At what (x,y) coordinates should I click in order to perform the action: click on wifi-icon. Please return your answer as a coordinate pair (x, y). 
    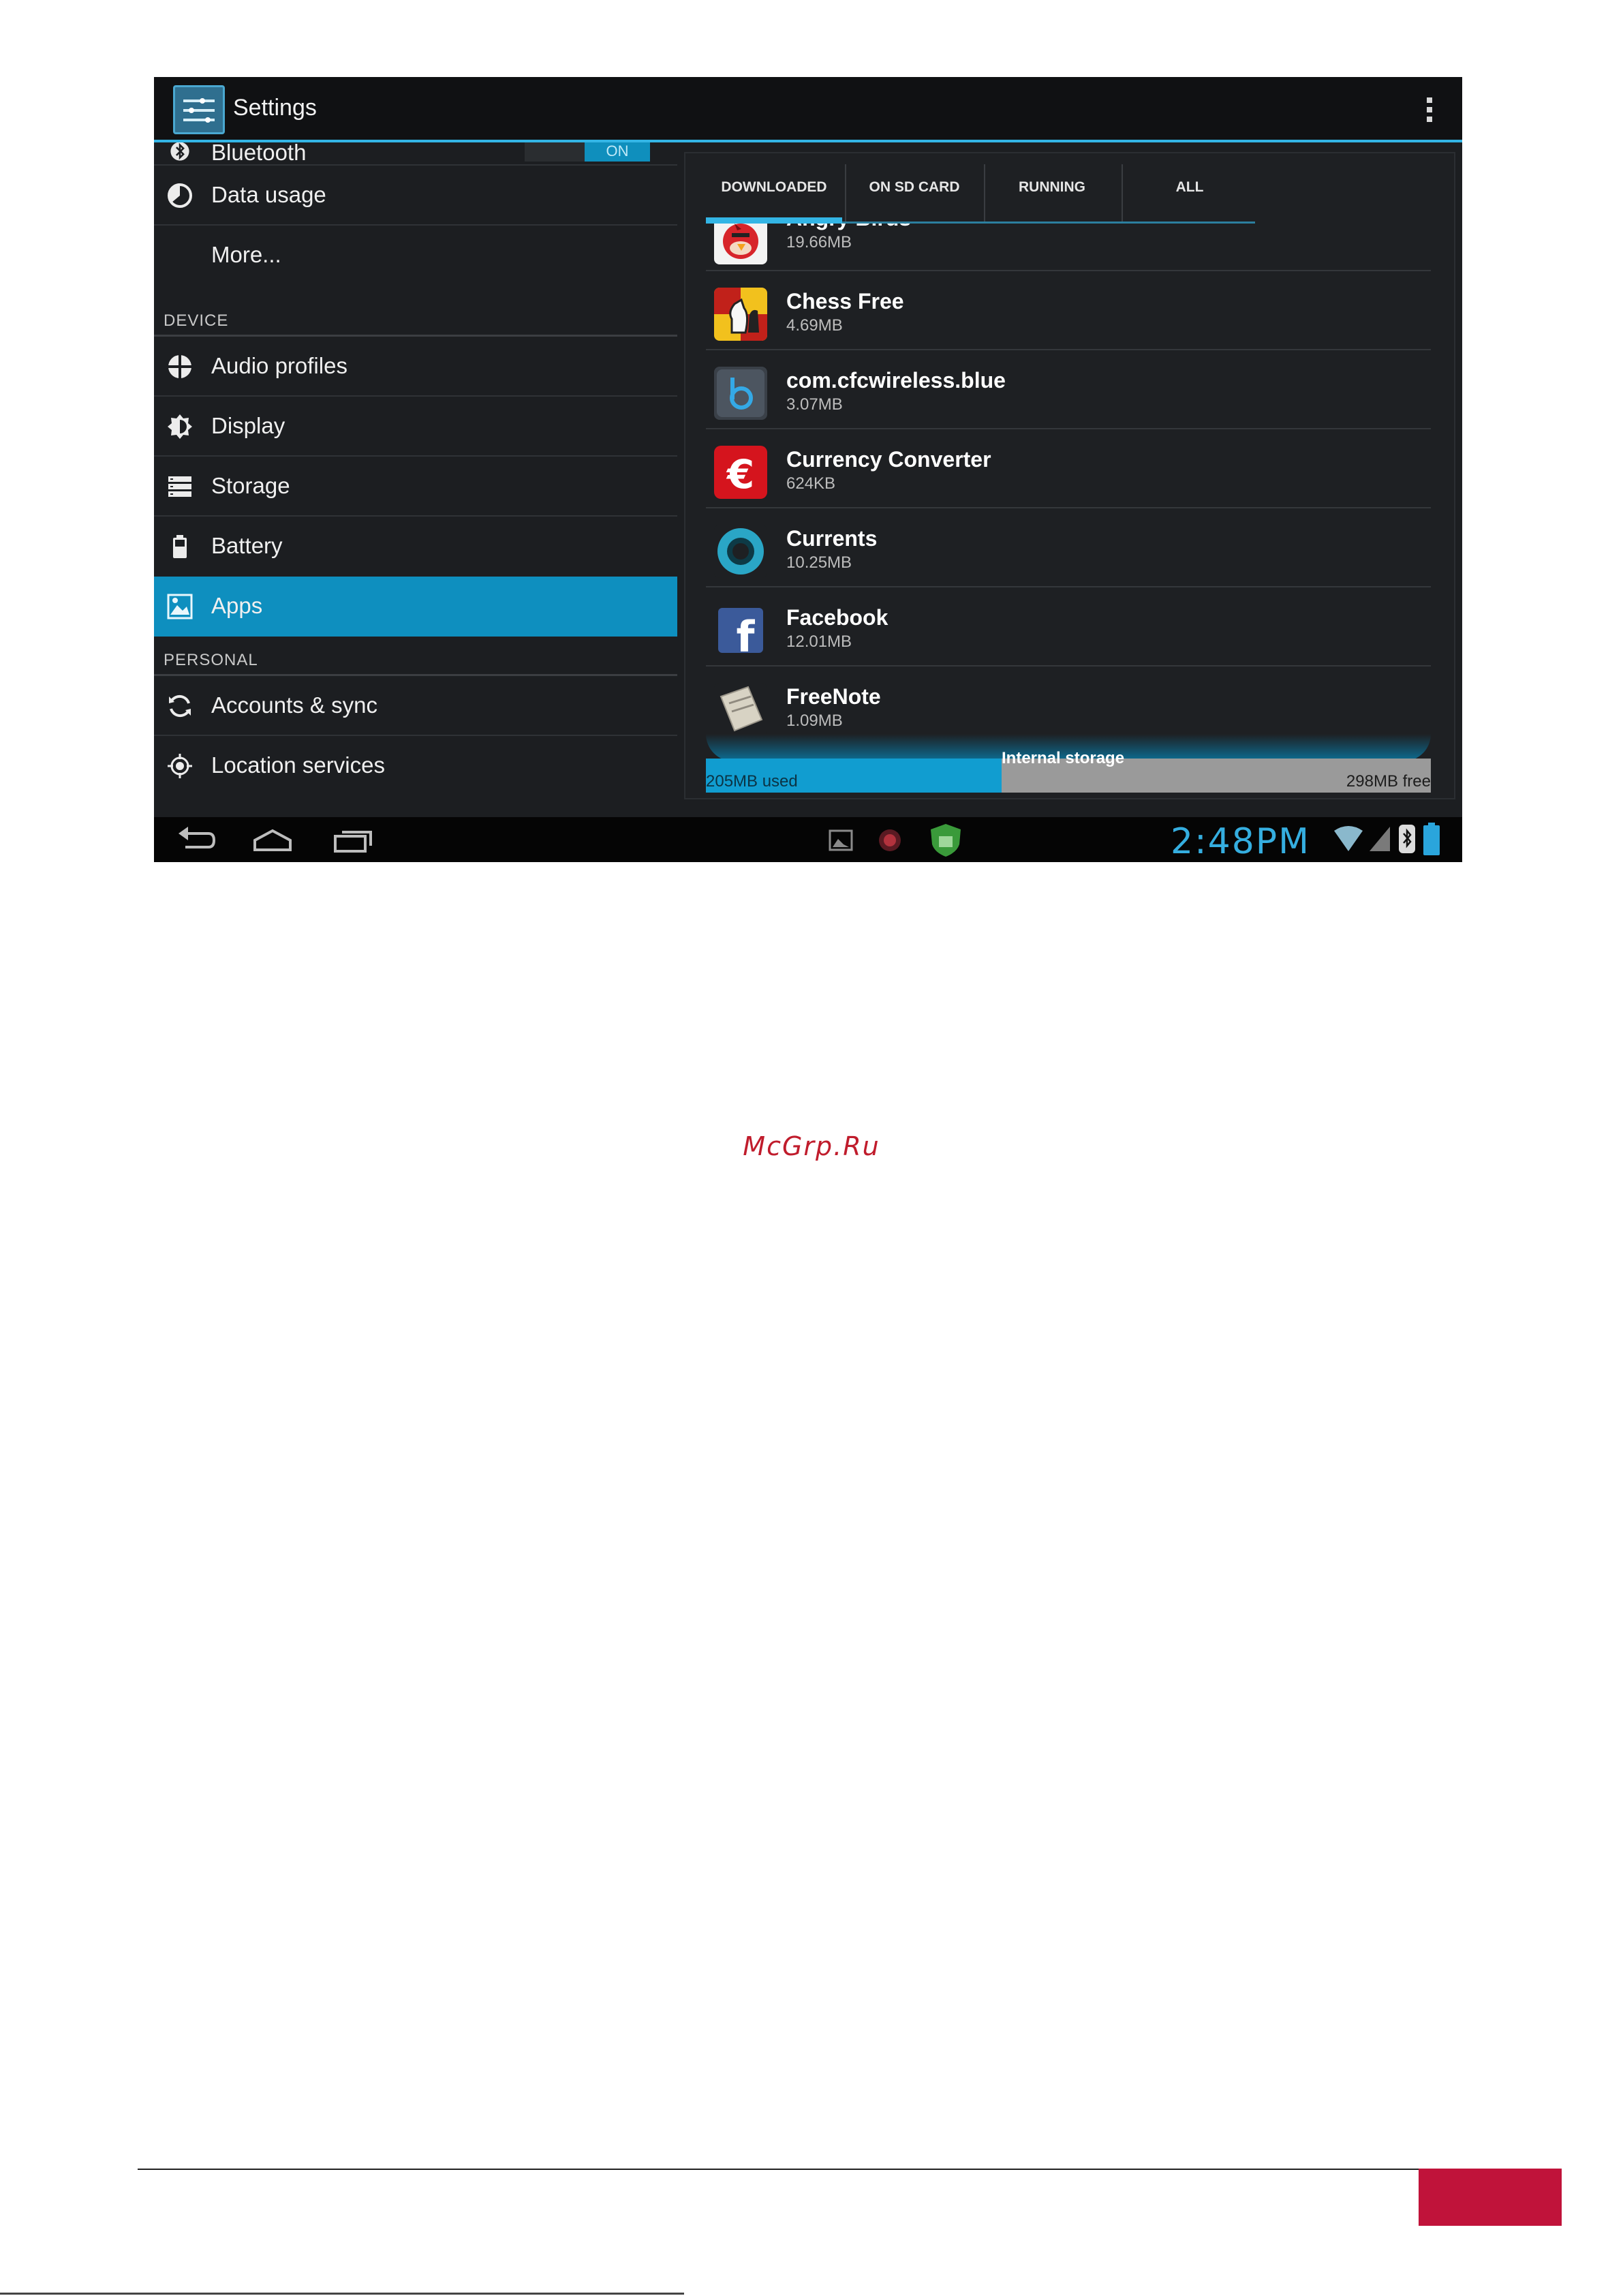
    Looking at the image, I should click on (1348, 838).